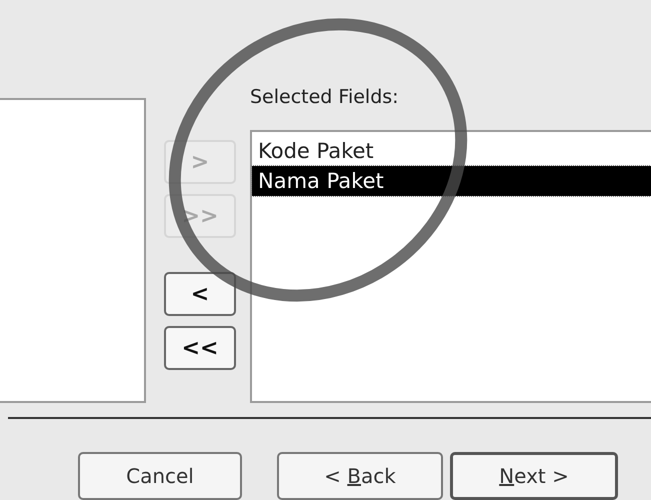  What do you see at coordinates (325, 97) in the screenshot?
I see `selected-fields-label: Selected Fields:` at bounding box center [325, 97].